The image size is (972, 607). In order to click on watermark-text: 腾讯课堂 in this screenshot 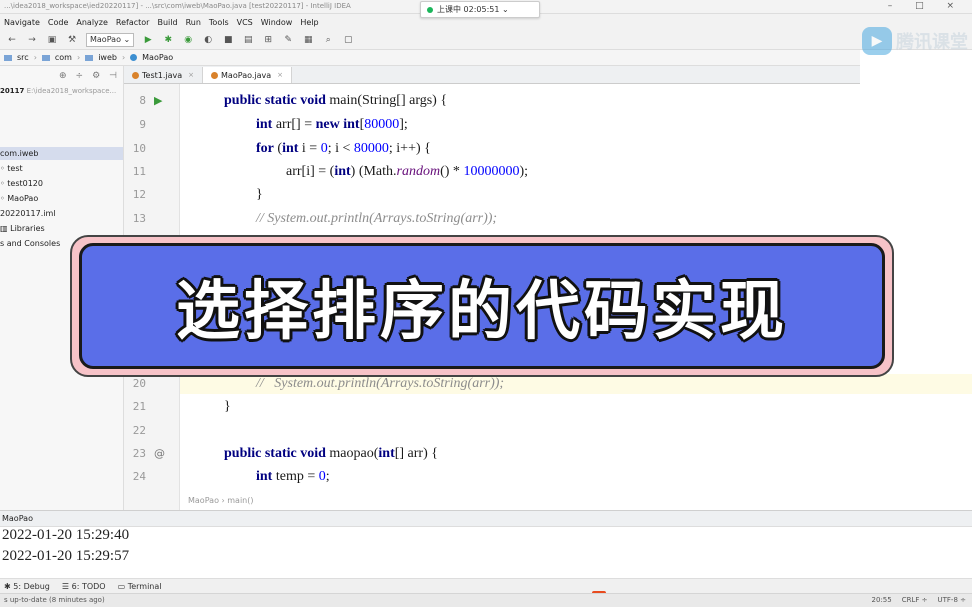, I will do `click(932, 42)`.